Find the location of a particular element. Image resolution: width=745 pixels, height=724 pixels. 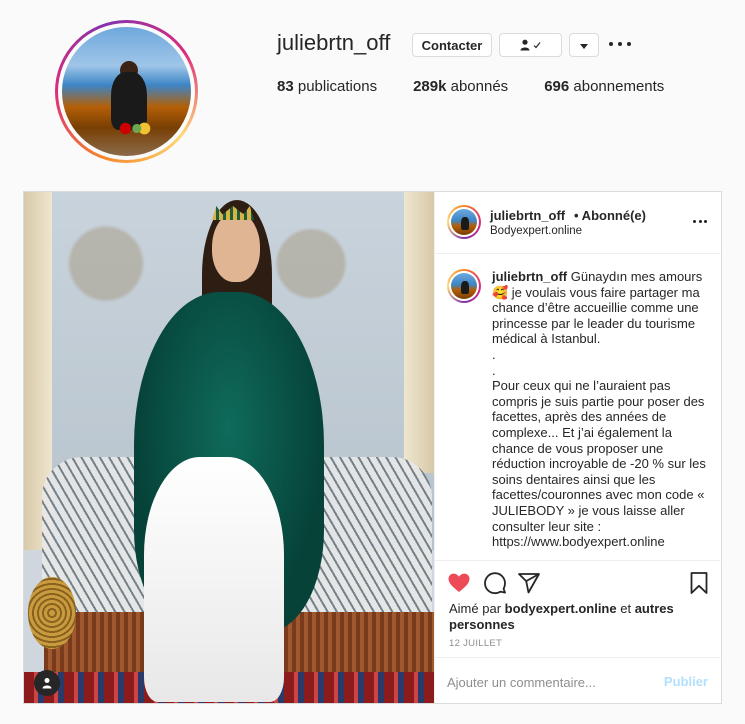

profile-options-more-icon is located at coordinates (620, 44).